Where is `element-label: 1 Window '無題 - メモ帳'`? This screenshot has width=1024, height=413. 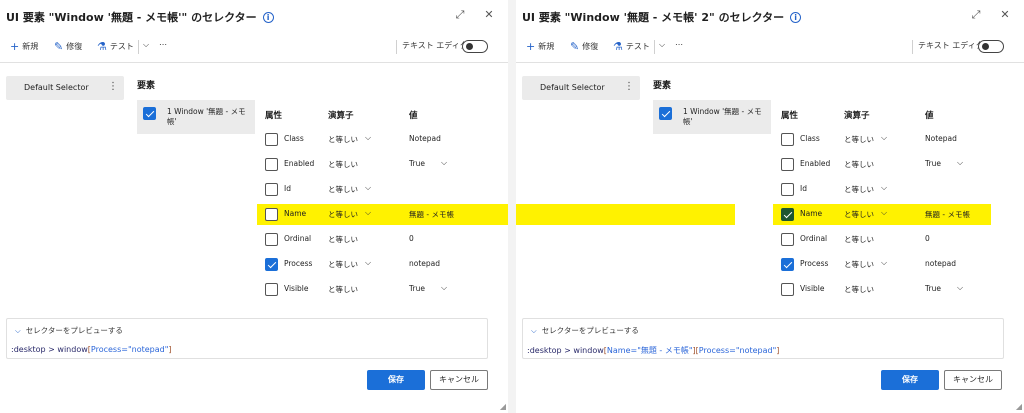
element-label: 1 Window '無題 - メモ帳' is located at coordinates (722, 116).